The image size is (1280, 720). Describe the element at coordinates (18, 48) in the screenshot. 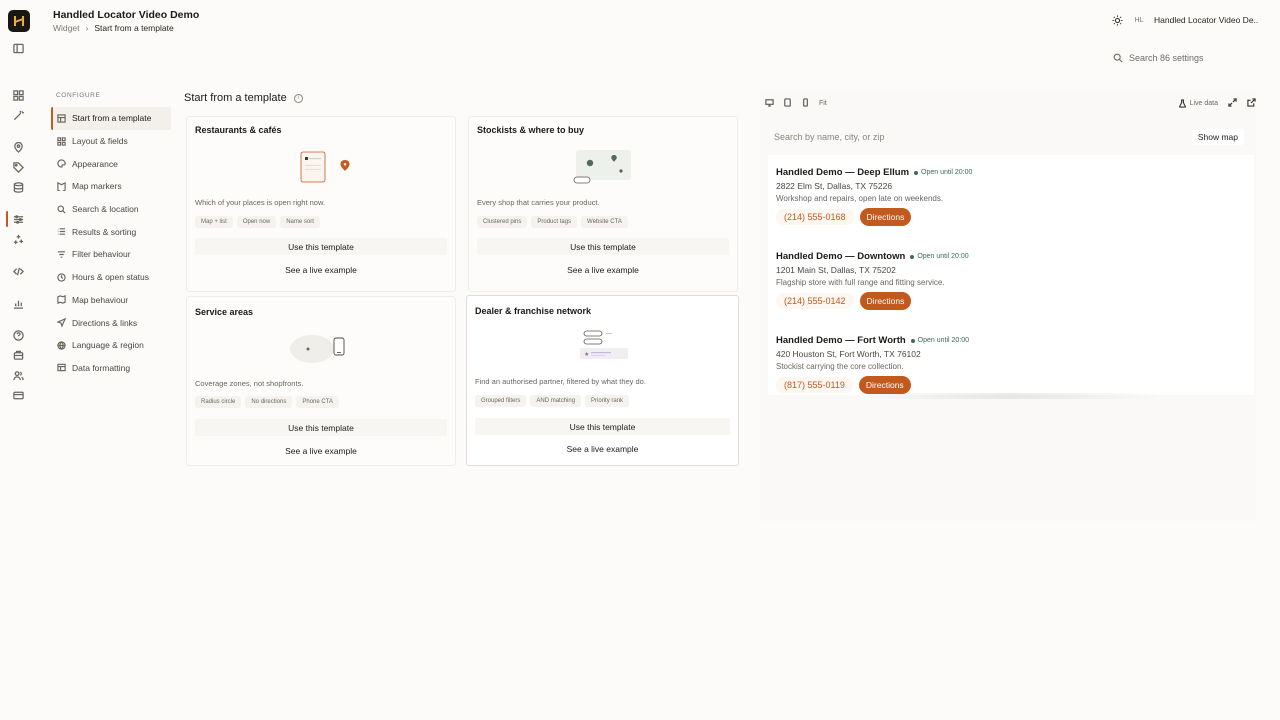

I see `sidebar-toggle-icon` at that location.